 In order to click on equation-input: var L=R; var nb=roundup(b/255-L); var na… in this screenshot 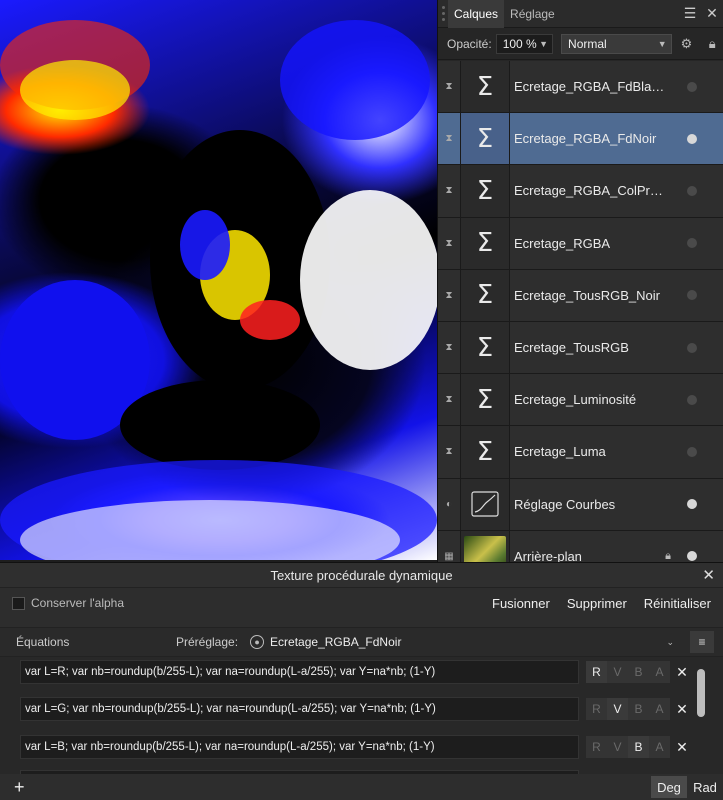, I will do `click(299, 672)`.